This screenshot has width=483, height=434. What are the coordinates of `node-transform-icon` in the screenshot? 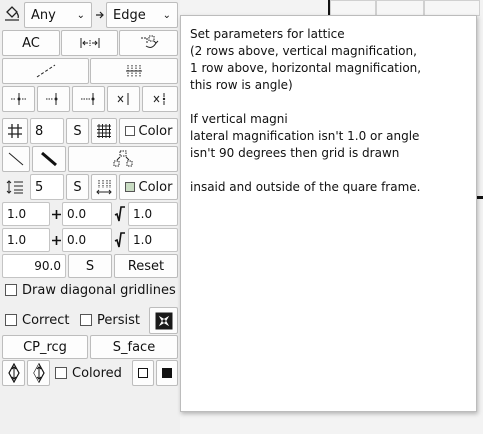 It's located at (123, 159).